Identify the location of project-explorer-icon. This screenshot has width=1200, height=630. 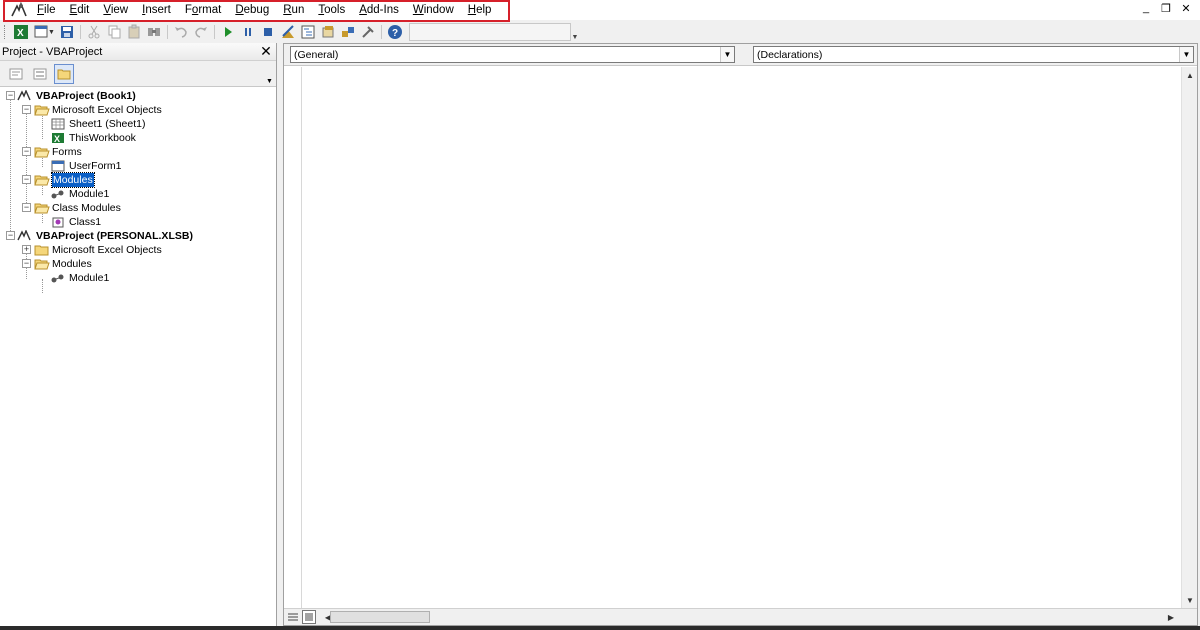
(308, 32).